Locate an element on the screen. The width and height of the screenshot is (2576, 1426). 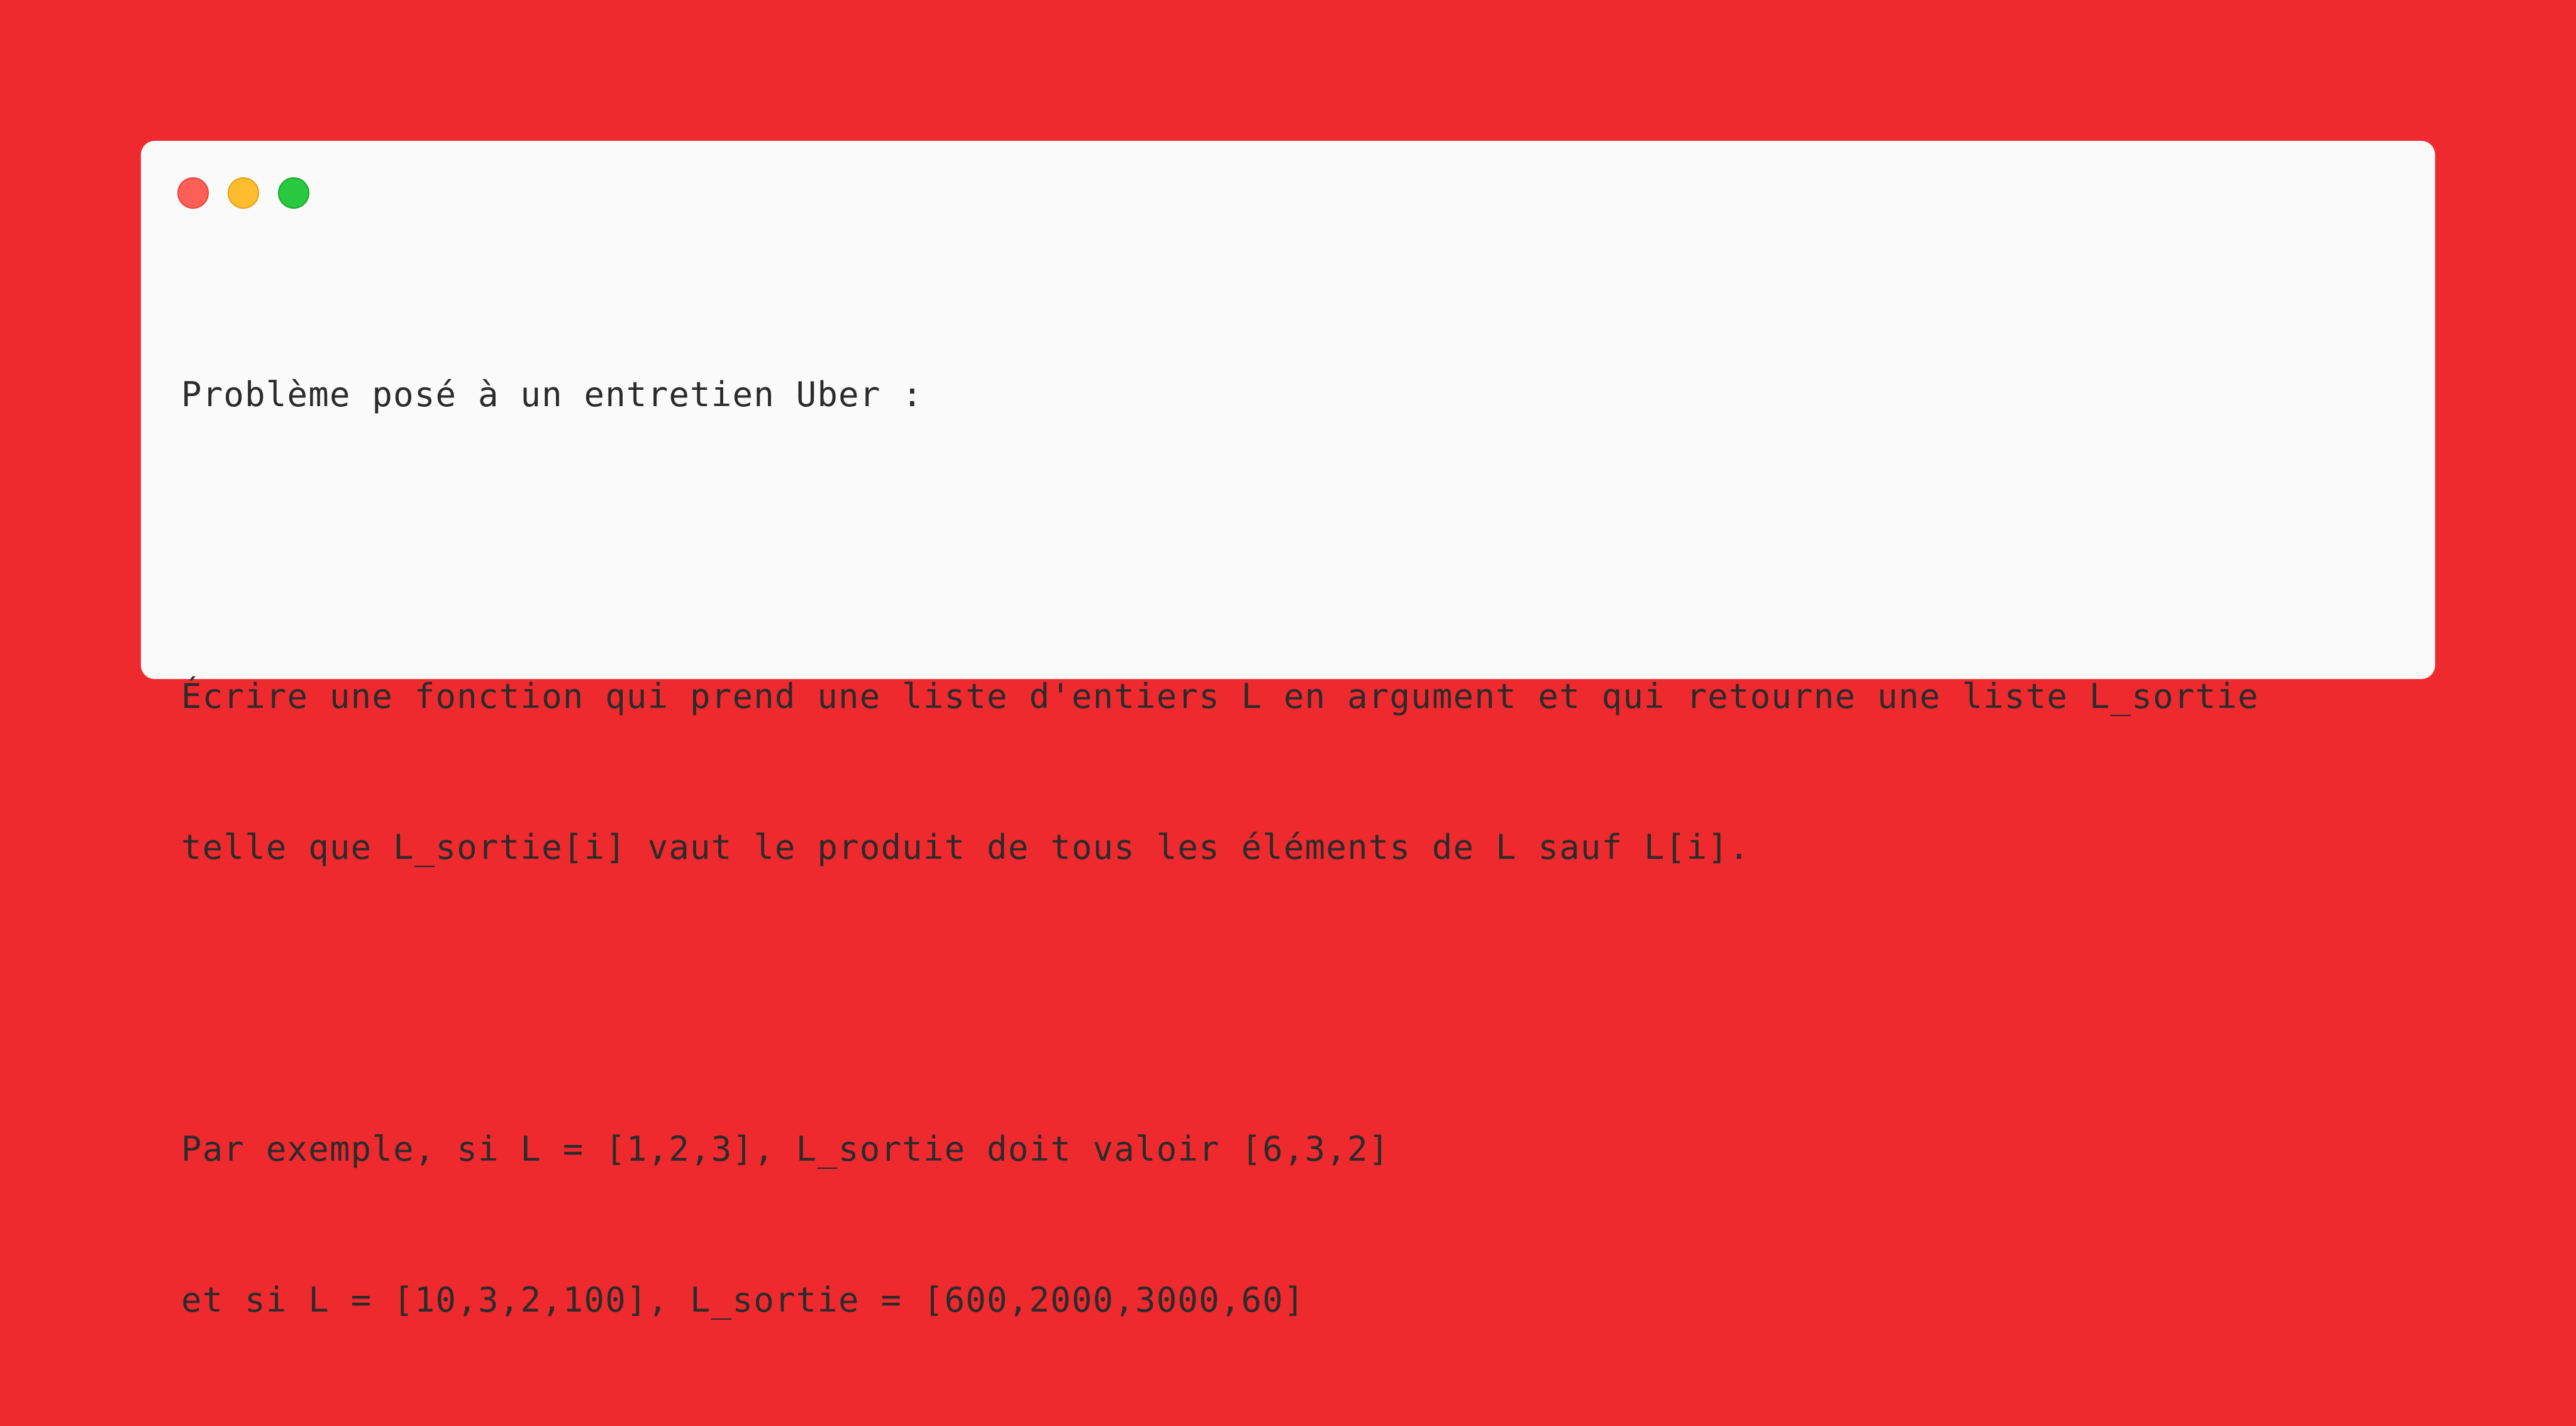
close-icon is located at coordinates (193, 193).